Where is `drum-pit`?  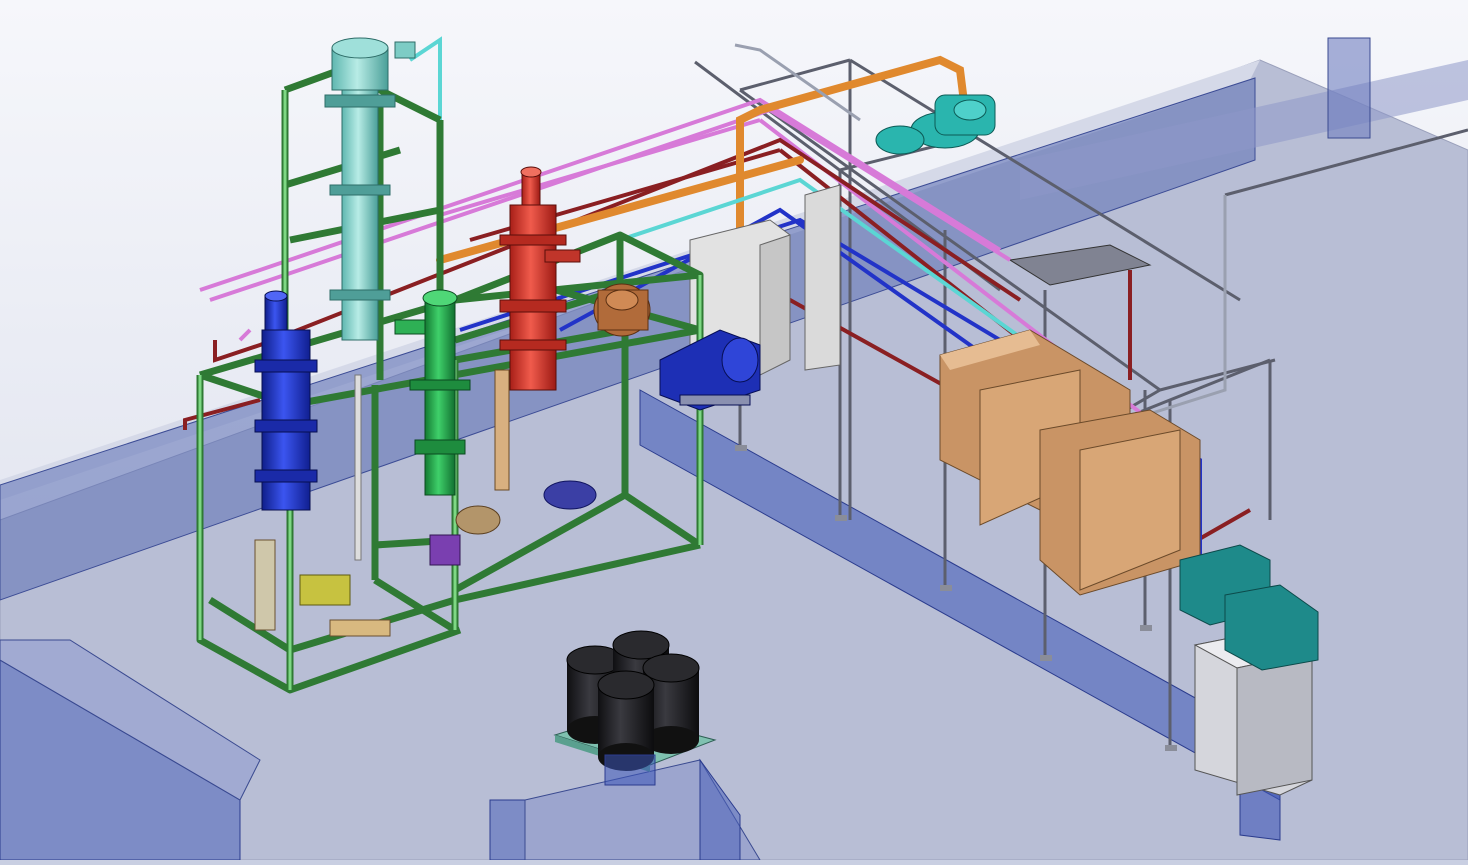
drum-pit is located at coordinates (630, 770).